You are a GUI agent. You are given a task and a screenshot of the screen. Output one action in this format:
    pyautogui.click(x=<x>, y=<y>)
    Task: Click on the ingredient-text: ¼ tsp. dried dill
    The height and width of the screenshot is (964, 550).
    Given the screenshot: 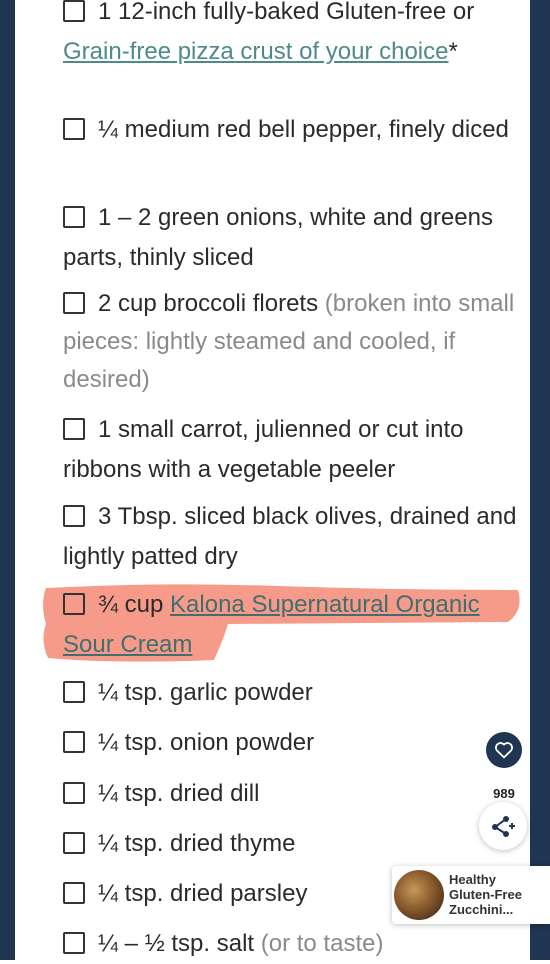 What is the action you would take?
    pyautogui.click(x=179, y=793)
    